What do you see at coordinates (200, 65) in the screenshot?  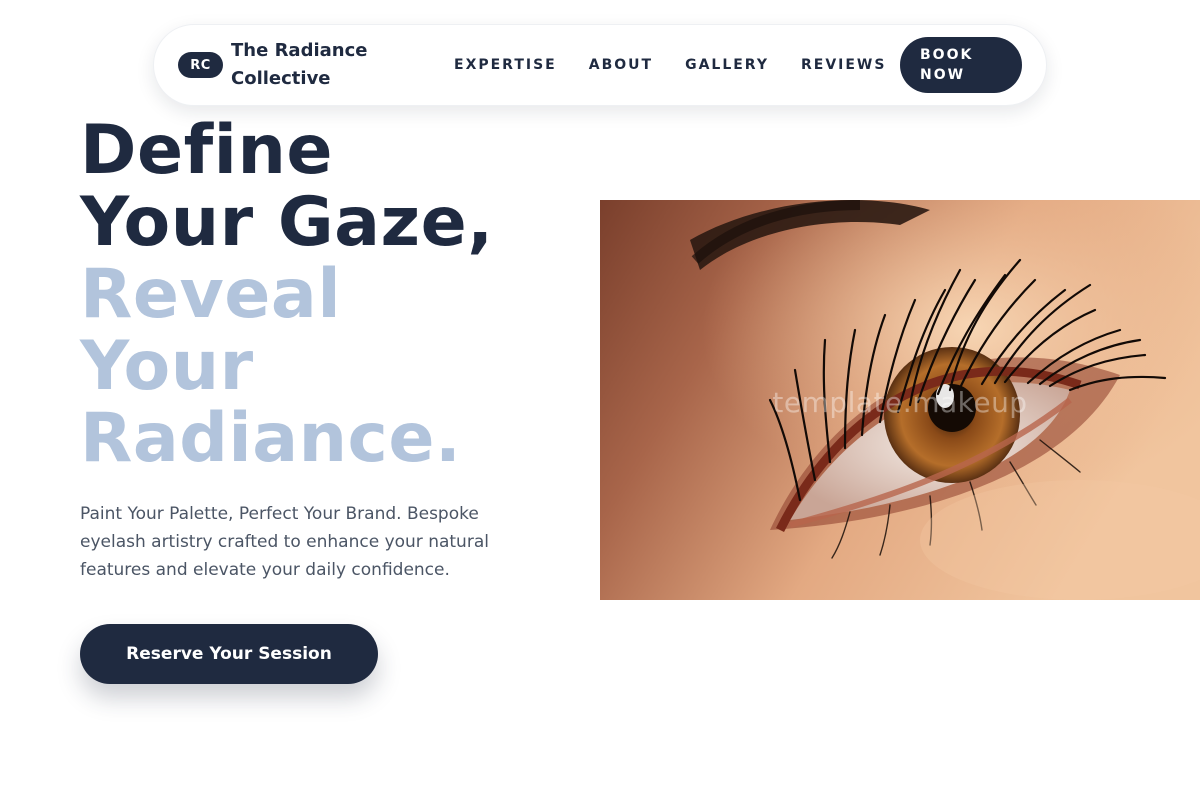 I see `brand-badge: RC` at bounding box center [200, 65].